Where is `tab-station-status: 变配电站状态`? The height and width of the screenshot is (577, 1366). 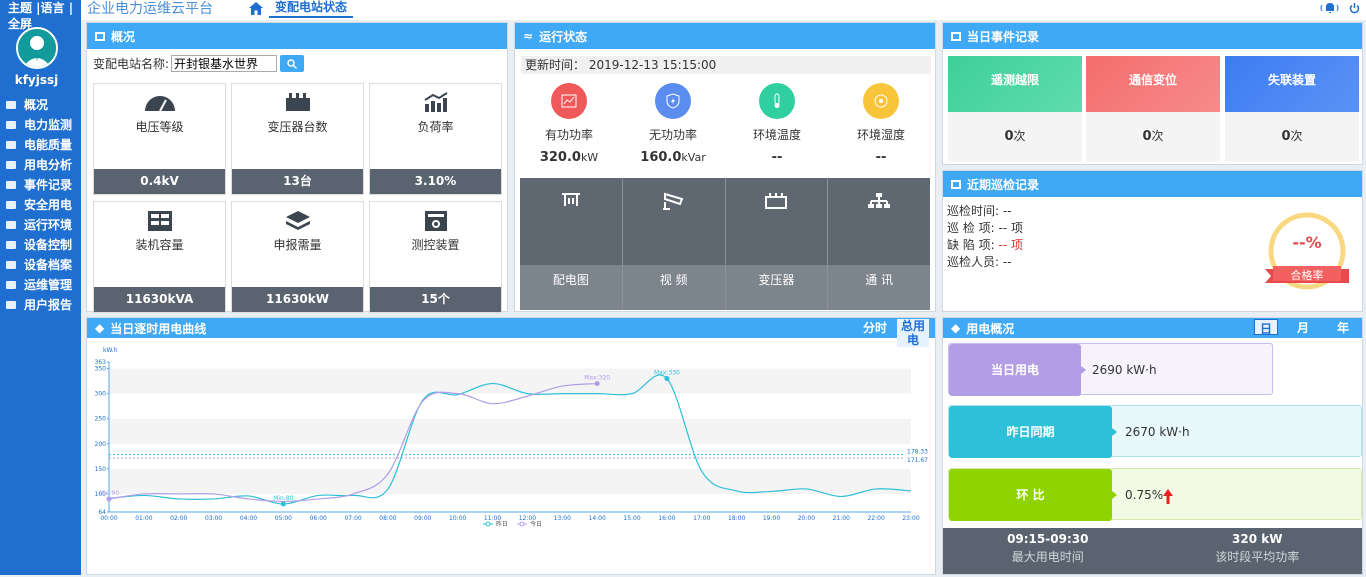
tab-station-status: 变配电站状态 is located at coordinates (311, 9).